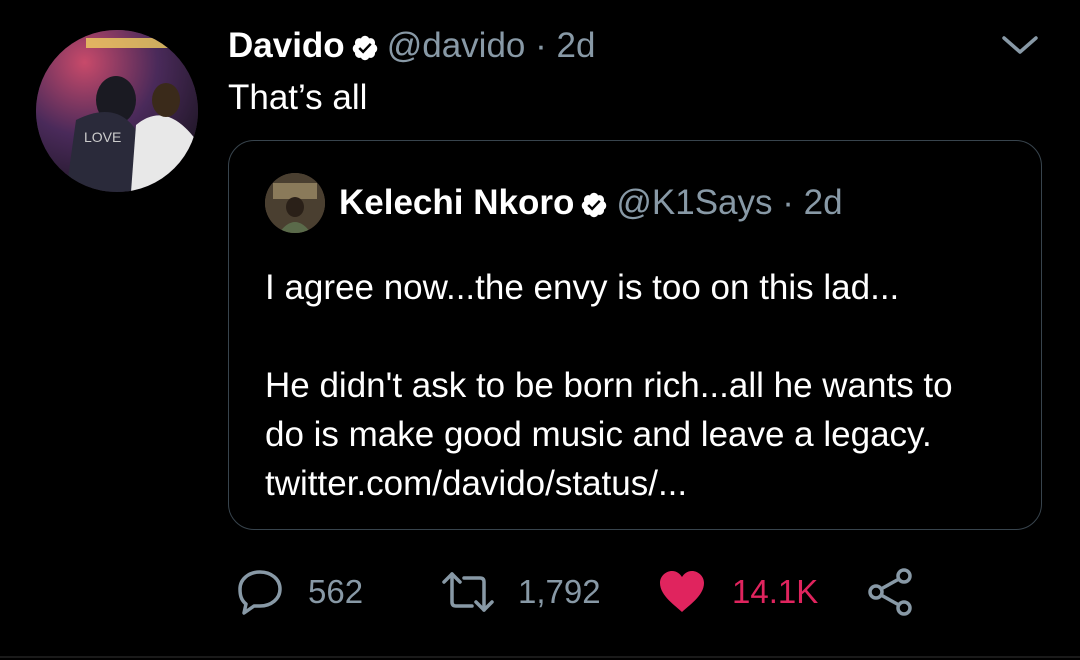 Image resolution: width=1080 pixels, height=660 pixels. I want to click on tweet-text: That’s all, so click(298, 97).